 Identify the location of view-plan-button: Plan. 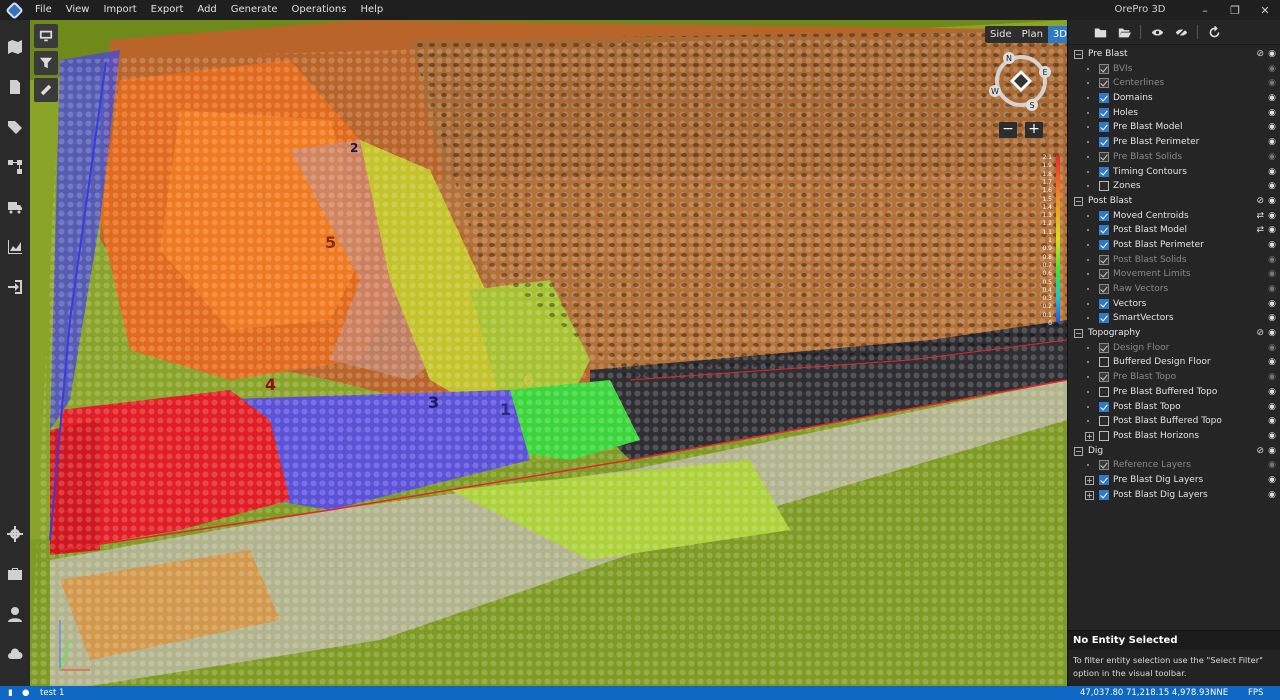
(1032, 34).